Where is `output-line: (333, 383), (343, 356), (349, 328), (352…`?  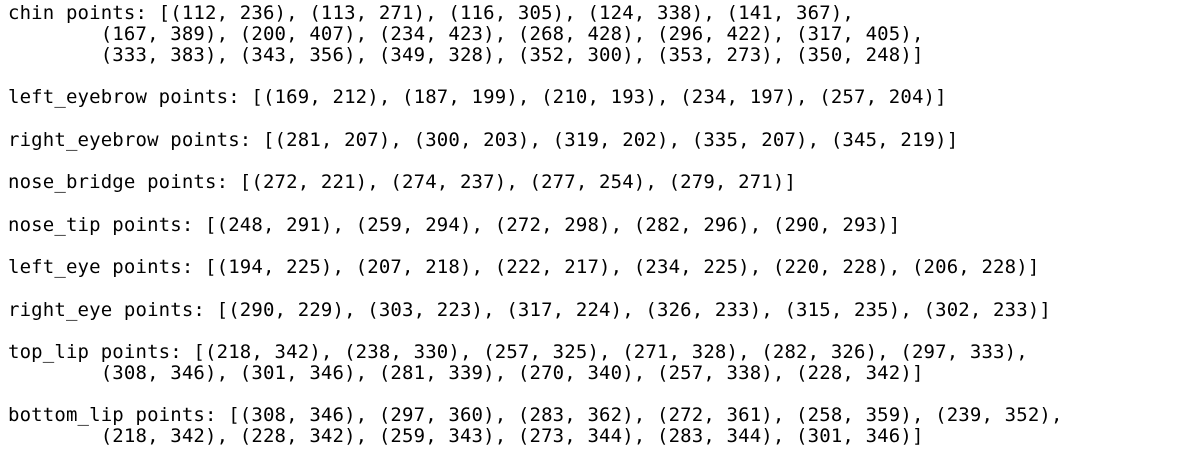 output-line: (333, 383), (343, 356), (349, 328), (352… is located at coordinates (466, 54).